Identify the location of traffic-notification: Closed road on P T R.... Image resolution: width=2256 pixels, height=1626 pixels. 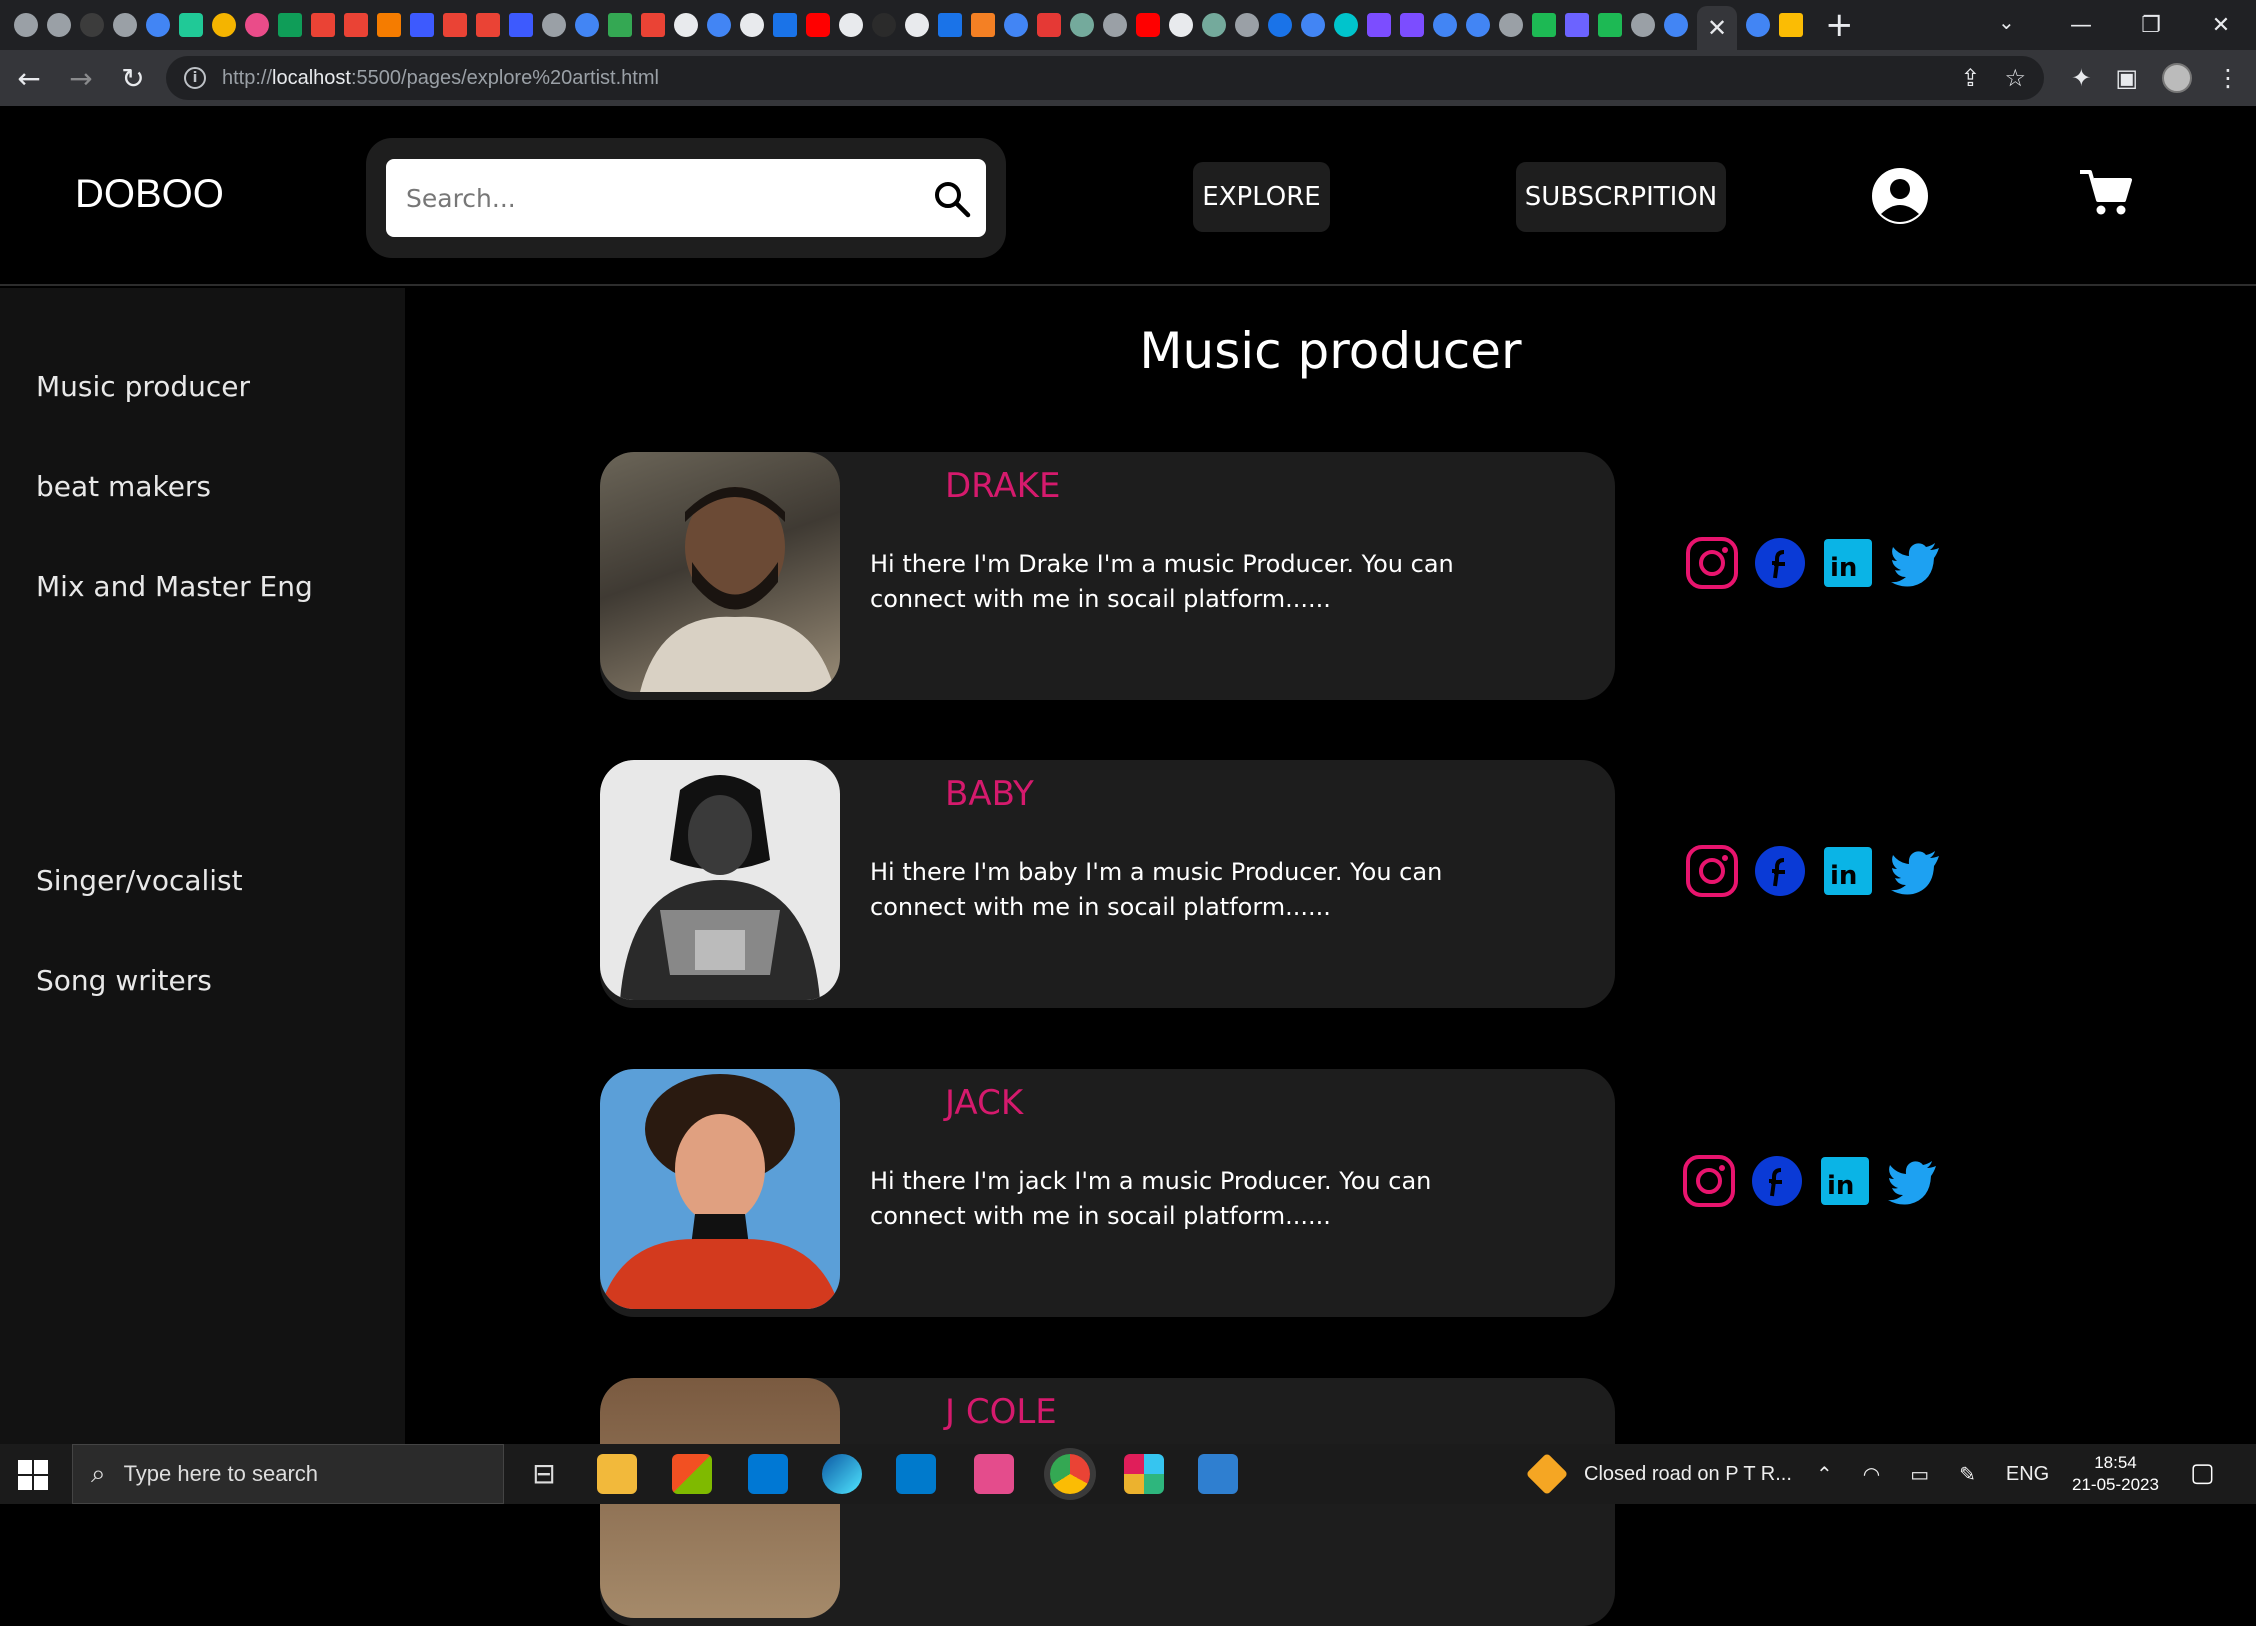
(1688, 1474).